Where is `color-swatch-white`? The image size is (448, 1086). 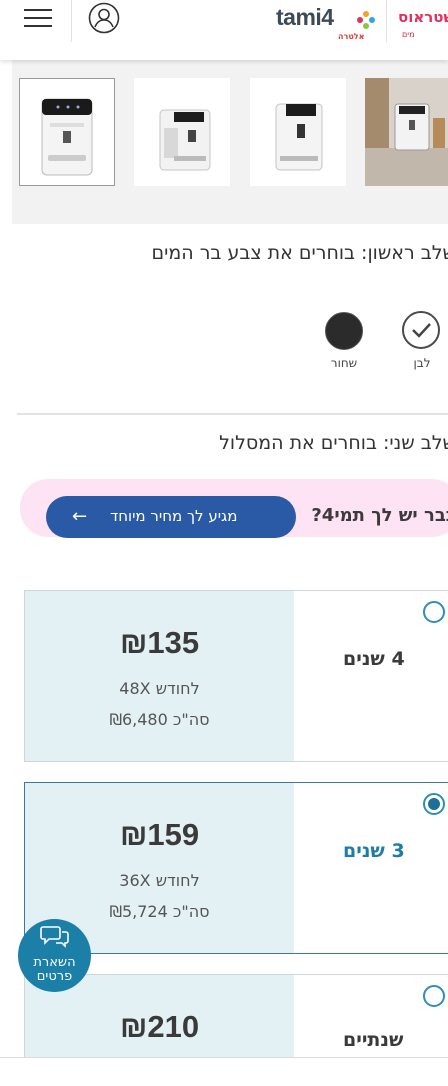
color-swatch-white is located at coordinates (421, 330).